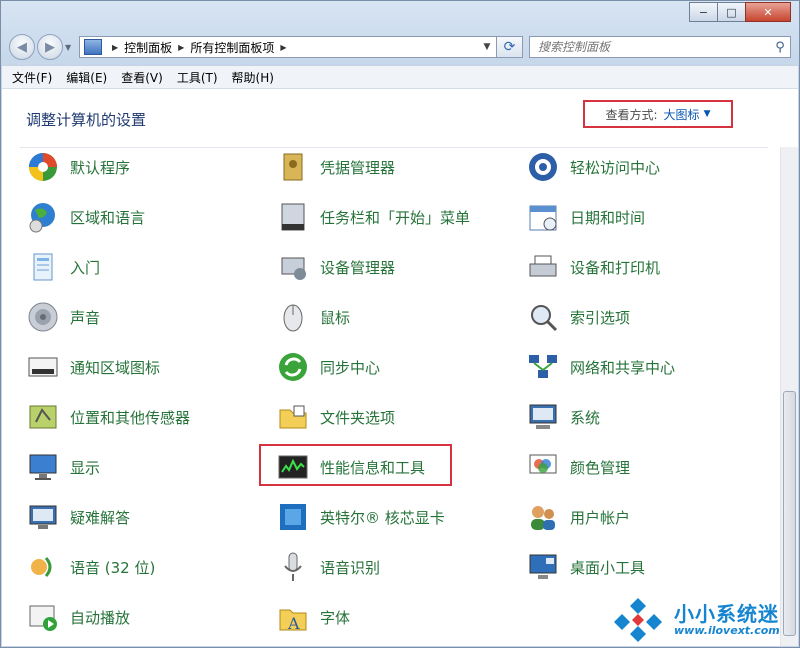  Describe the element at coordinates (622, 367) in the screenshot. I see `control-panel-item-label: 网络和共享中心` at that location.